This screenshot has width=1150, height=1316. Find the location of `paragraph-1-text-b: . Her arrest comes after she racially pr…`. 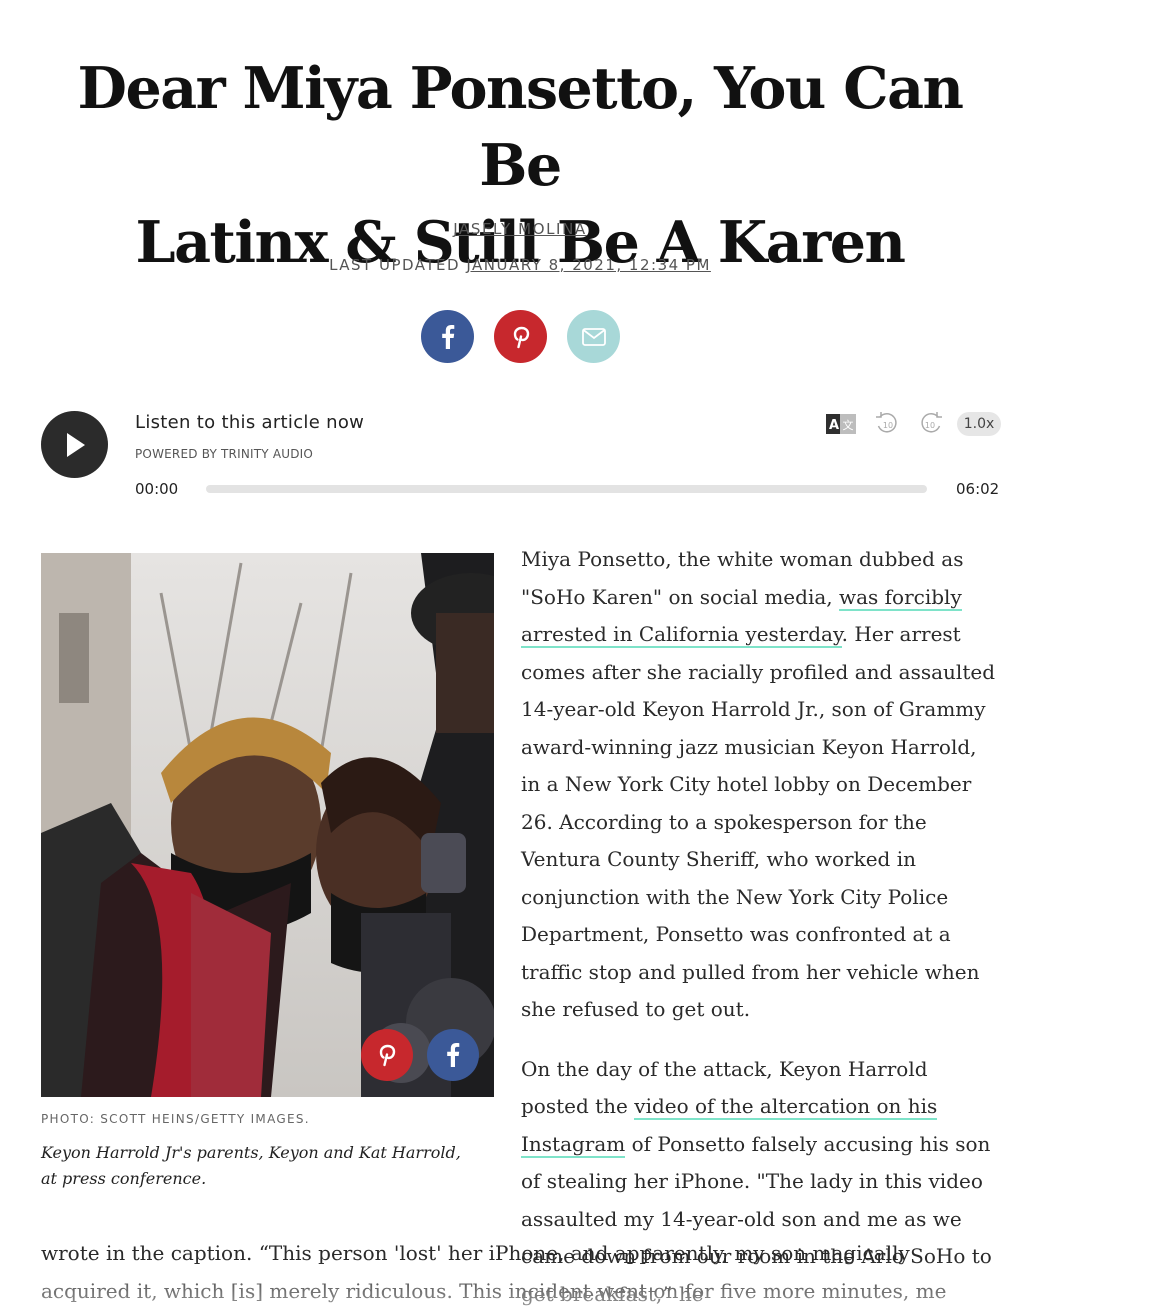

paragraph-1-text-b: . Her arrest comes after she racially pr… is located at coordinates (758, 821).